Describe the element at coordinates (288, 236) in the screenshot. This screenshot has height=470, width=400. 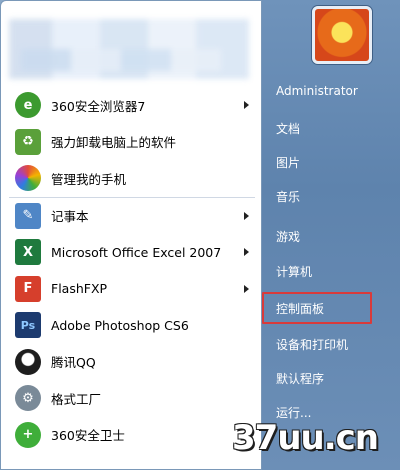
I see `right-item-games: 游戏` at that location.